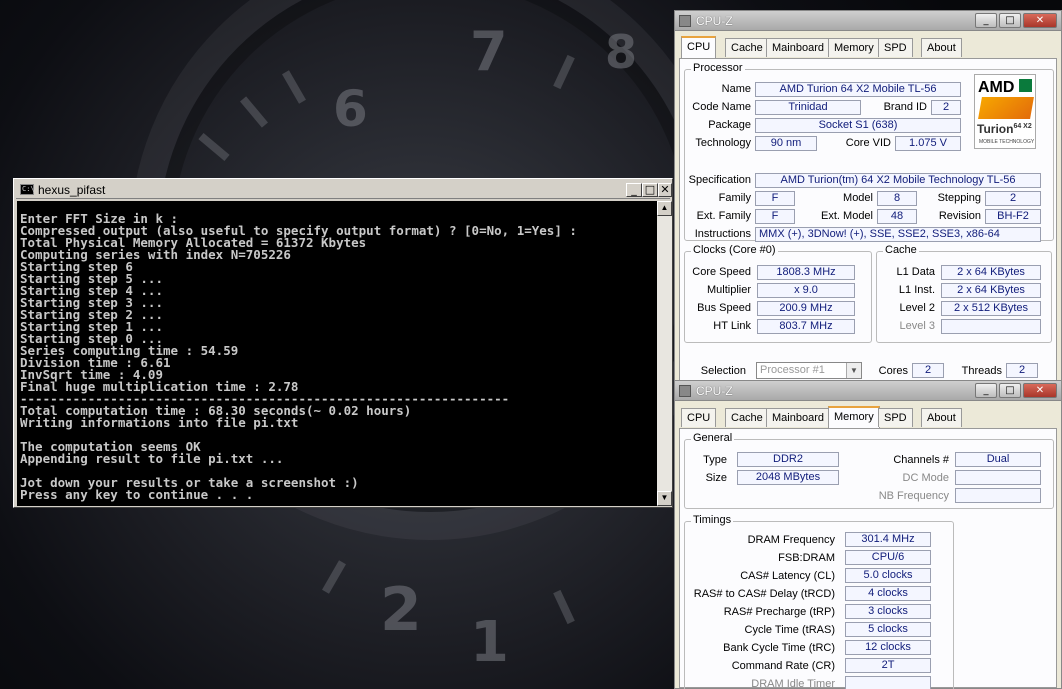 This screenshot has height=689, width=1062. I want to click on amd-turion-logo: AMD Turion64 X2 MOBILE TECHNOLOGY, so click(1005, 111).